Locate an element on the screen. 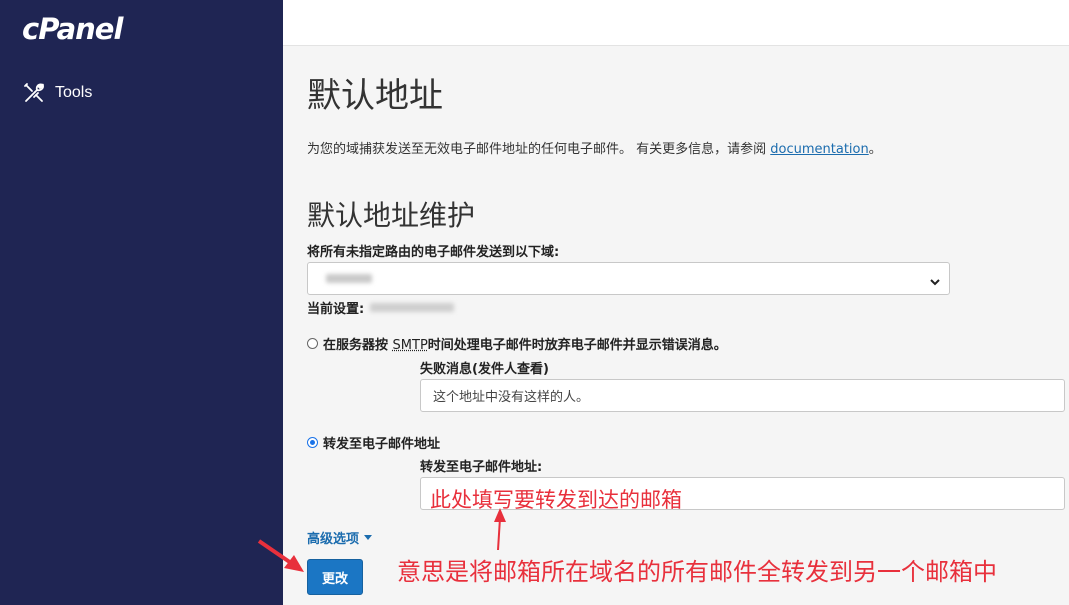 Image resolution: width=1069 pixels, height=605 pixels. description-text: 为您的域捕获发送至无效电子邮件地址的任何电子邮件。 有关更多信息，请参阅 is located at coordinates (539, 149).